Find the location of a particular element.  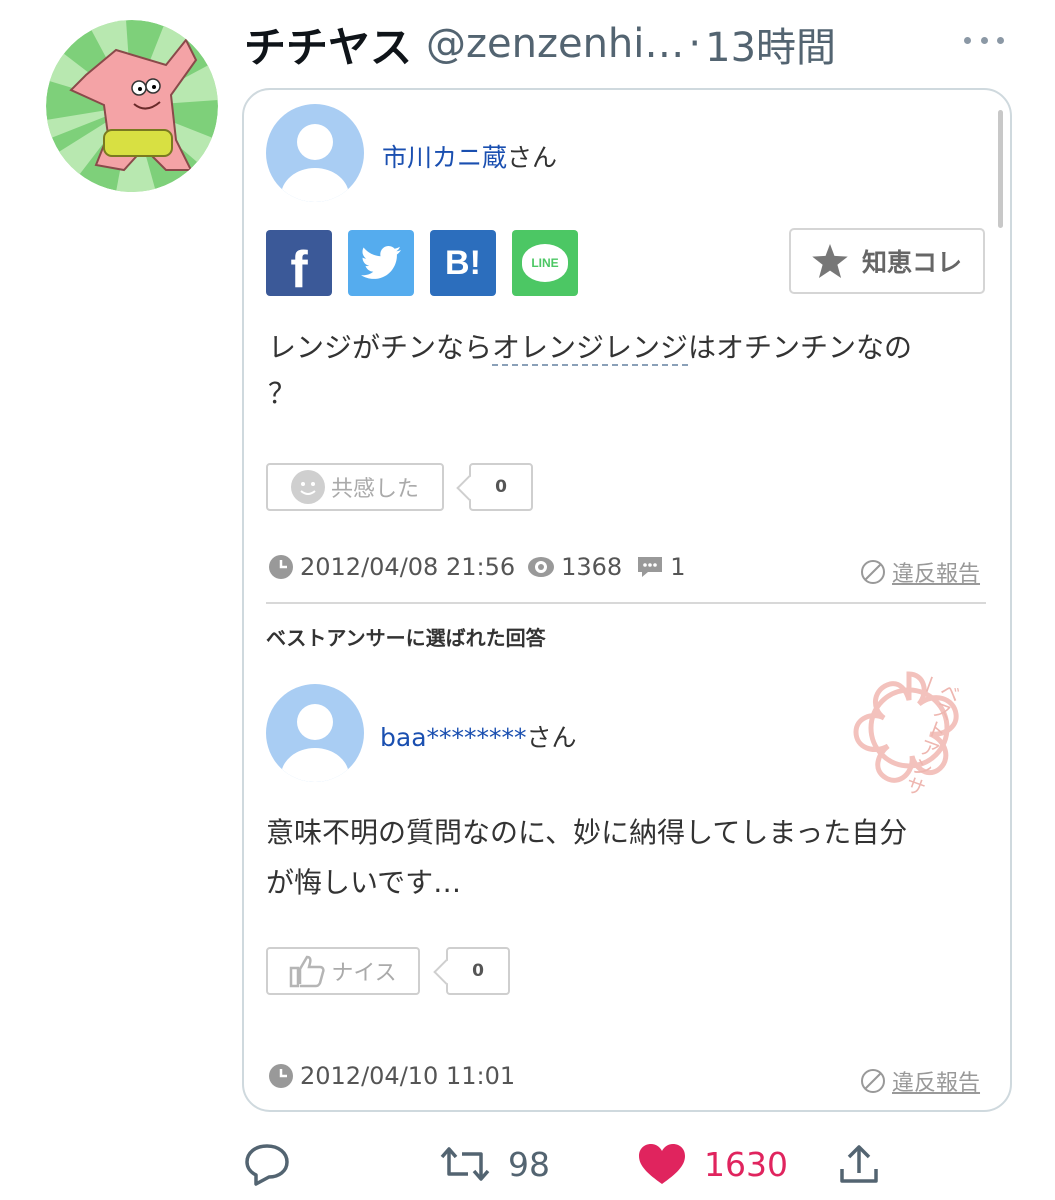

question-text: レンジがチンならオレンジレンジはオチンチンなの ？ is located at coordinates (628, 371).